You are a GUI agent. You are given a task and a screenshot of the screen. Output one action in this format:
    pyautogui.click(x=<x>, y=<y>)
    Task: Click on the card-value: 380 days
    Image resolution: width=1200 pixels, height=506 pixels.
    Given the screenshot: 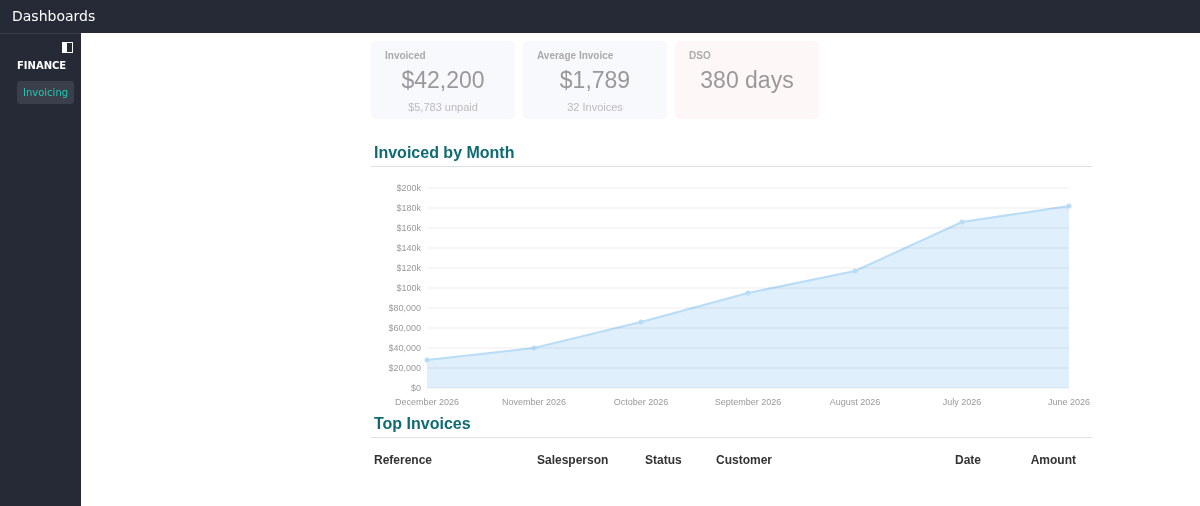 What is the action you would take?
    pyautogui.click(x=747, y=80)
    